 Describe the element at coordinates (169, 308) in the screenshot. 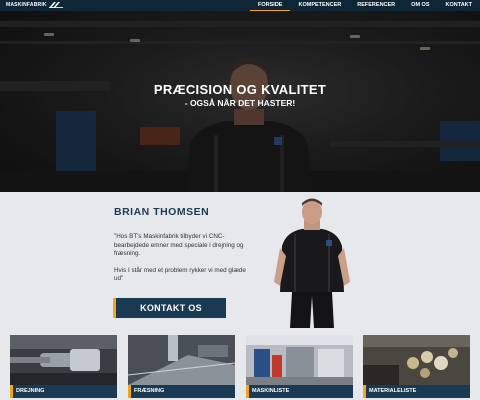

I see `contact-button: KONTAKT OS` at that location.